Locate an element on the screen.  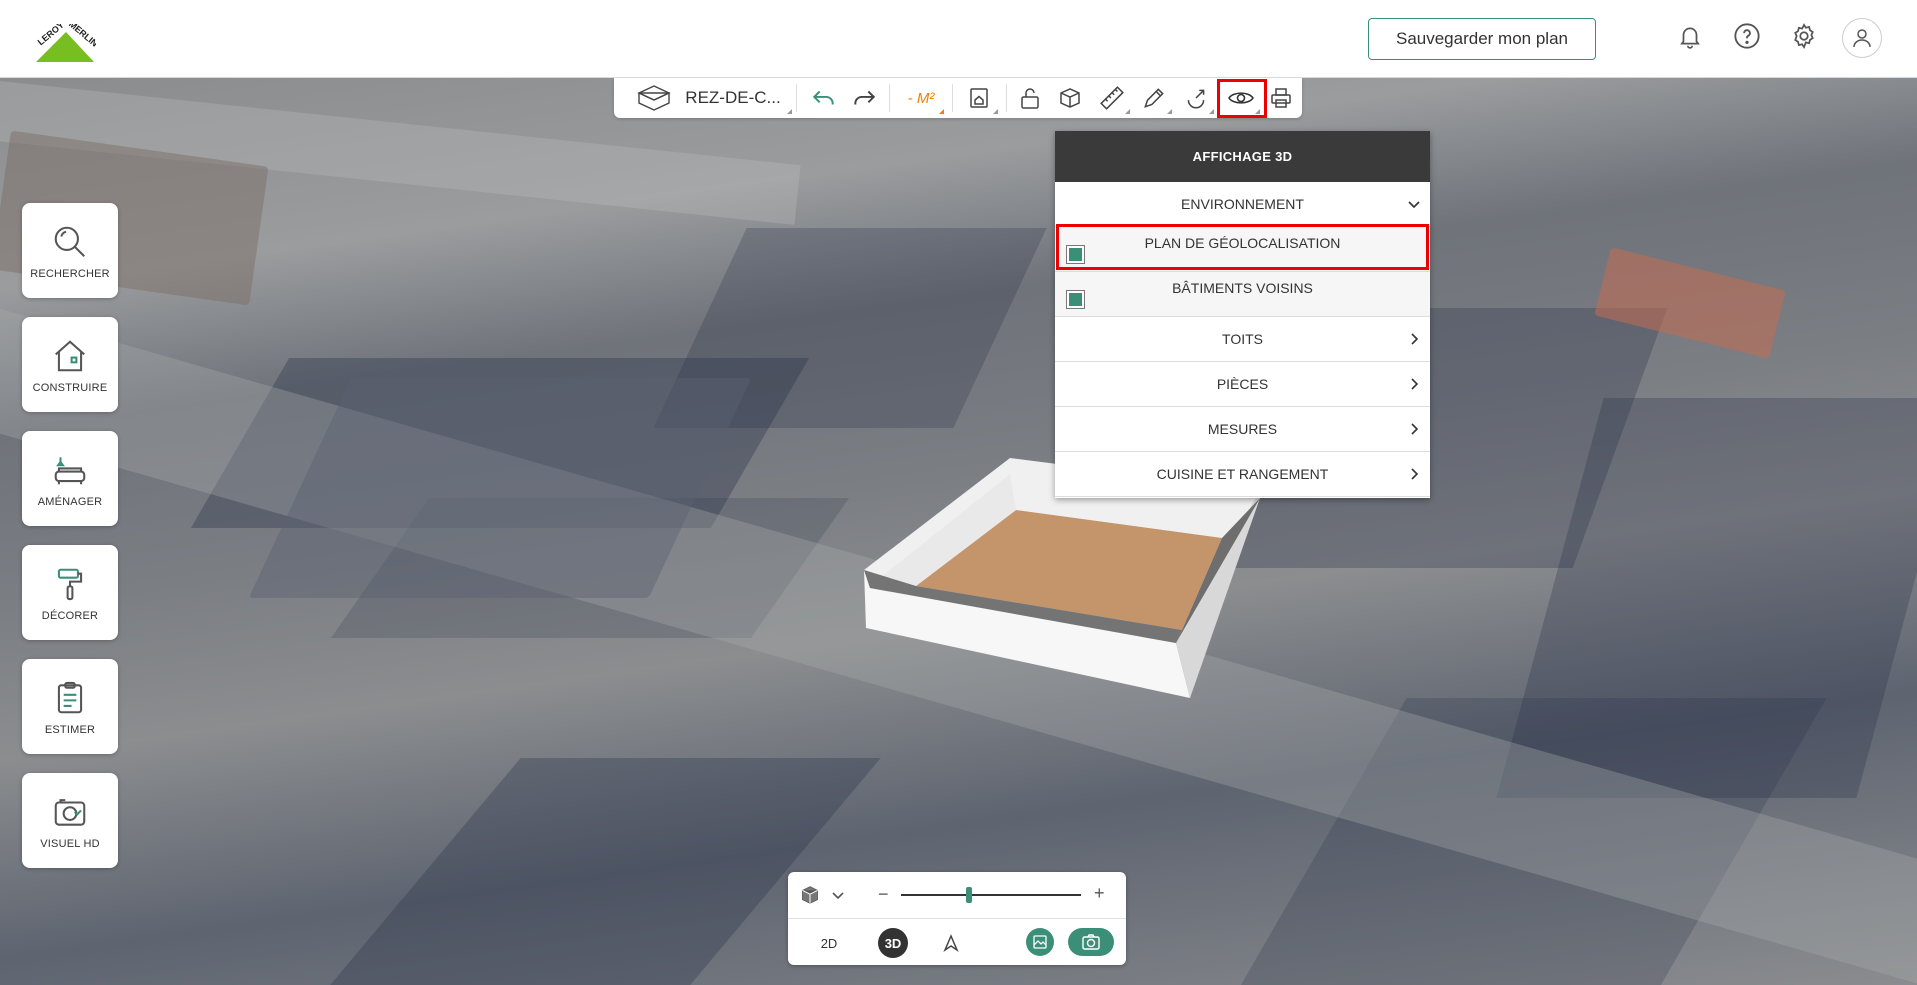
user-icon is located at coordinates (1862, 38).